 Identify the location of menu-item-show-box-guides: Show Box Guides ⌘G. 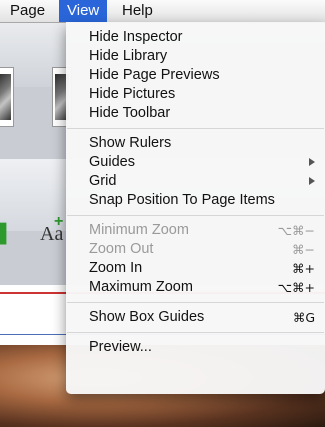
(195, 317).